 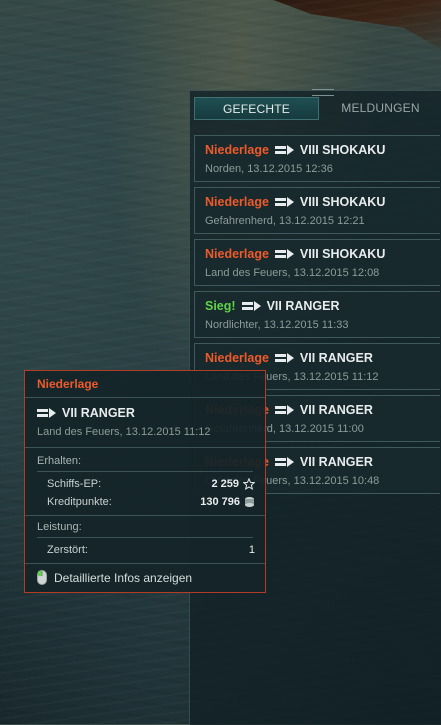 I want to click on tooltip-ship-name: VII RANGER, so click(x=98, y=413).